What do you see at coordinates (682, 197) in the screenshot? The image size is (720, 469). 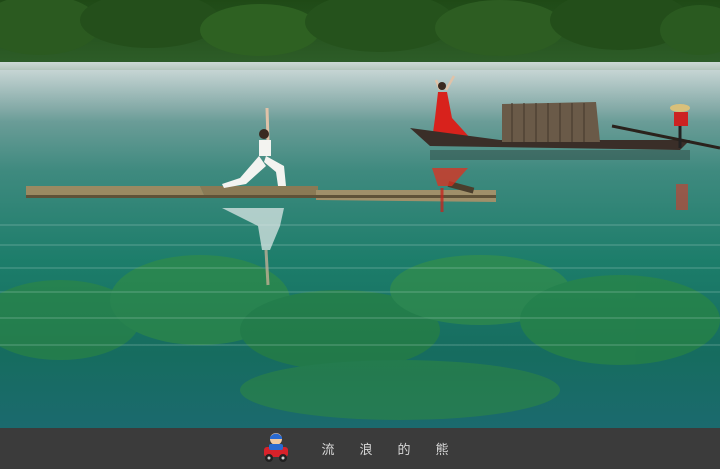 I see `boatman-reflection` at bounding box center [682, 197].